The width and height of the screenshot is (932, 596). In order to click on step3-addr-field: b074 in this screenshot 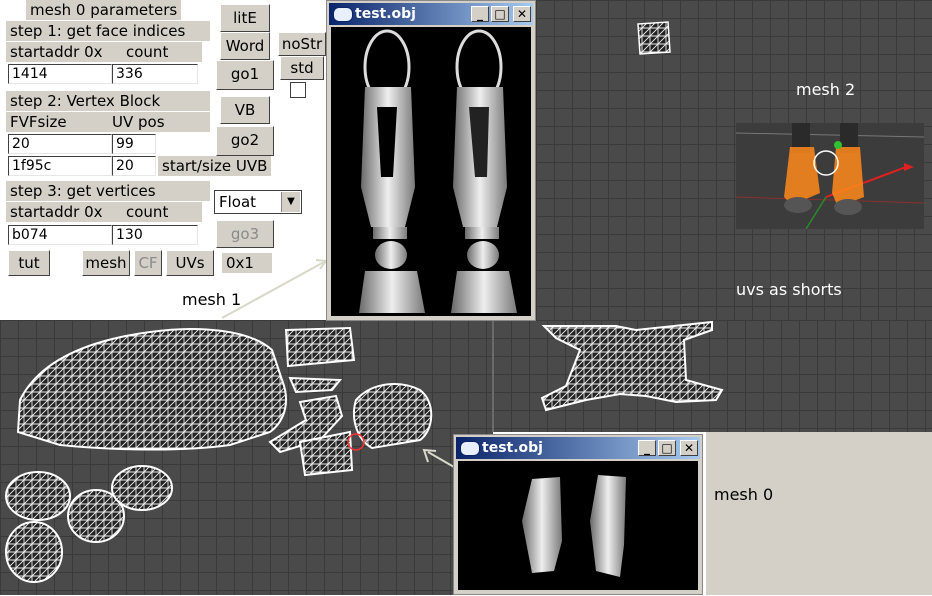, I will do `click(60, 235)`.